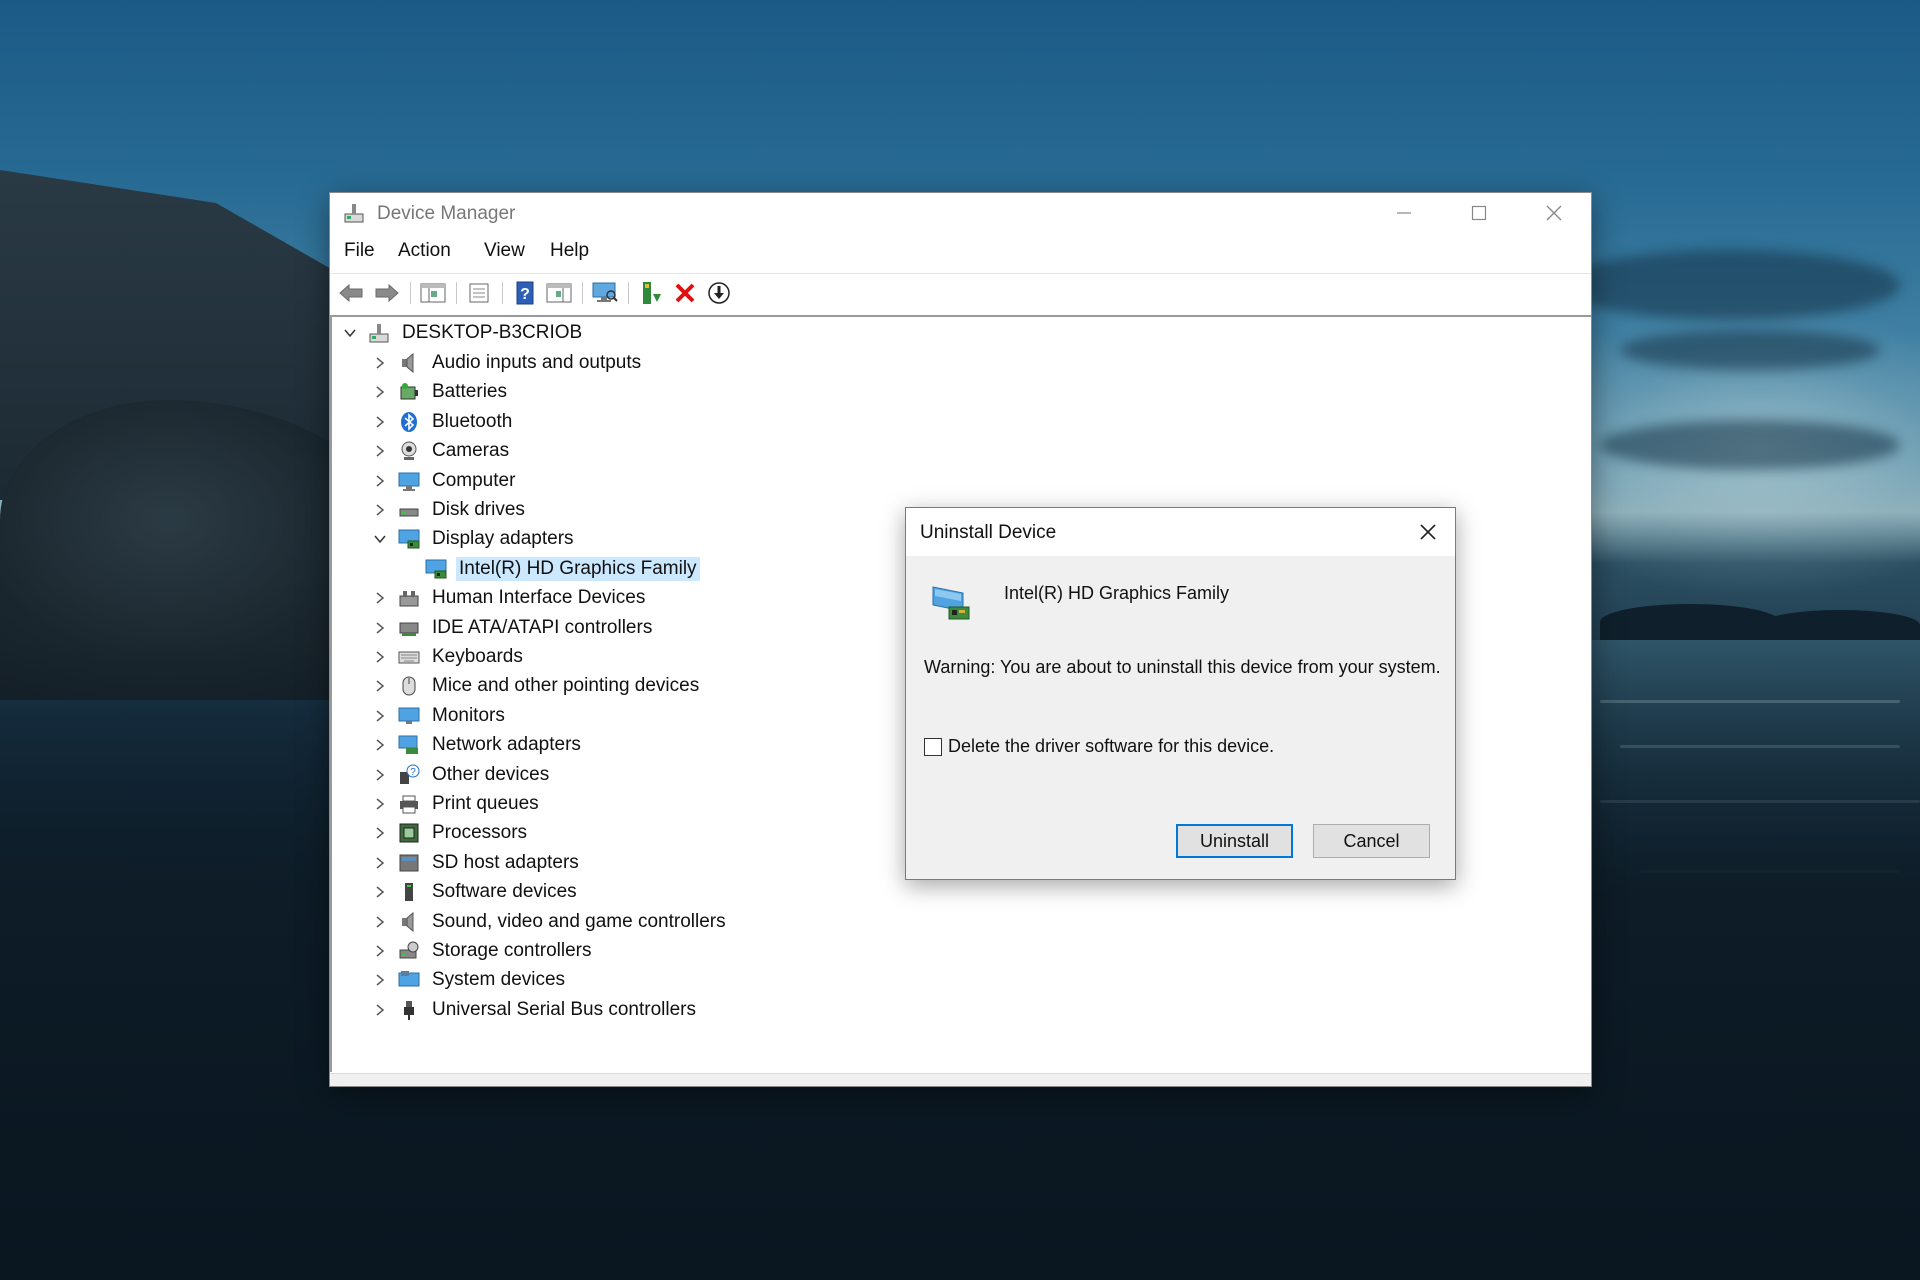  I want to click on tree-category-ide-ata-atapi-controllers: IDE ATA/ATAPI controllers, so click(512, 628).